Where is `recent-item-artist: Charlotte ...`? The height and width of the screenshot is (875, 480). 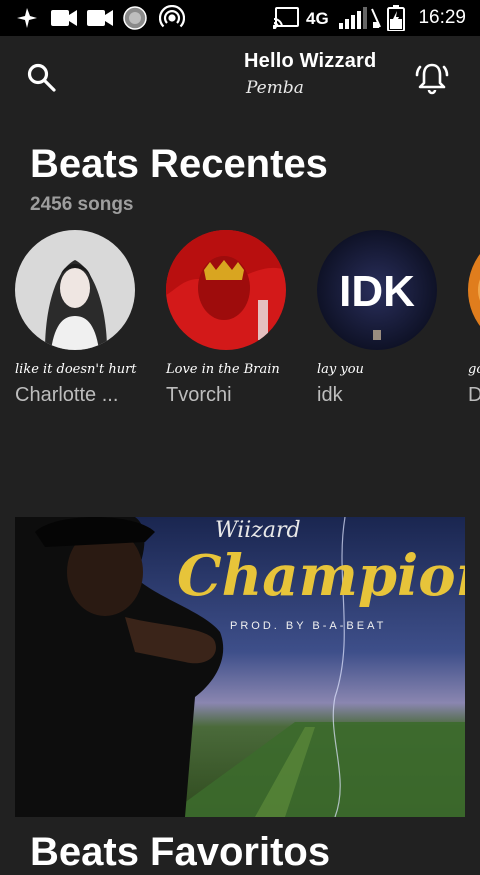
recent-item-artist: Charlotte ... is located at coordinates (67, 395).